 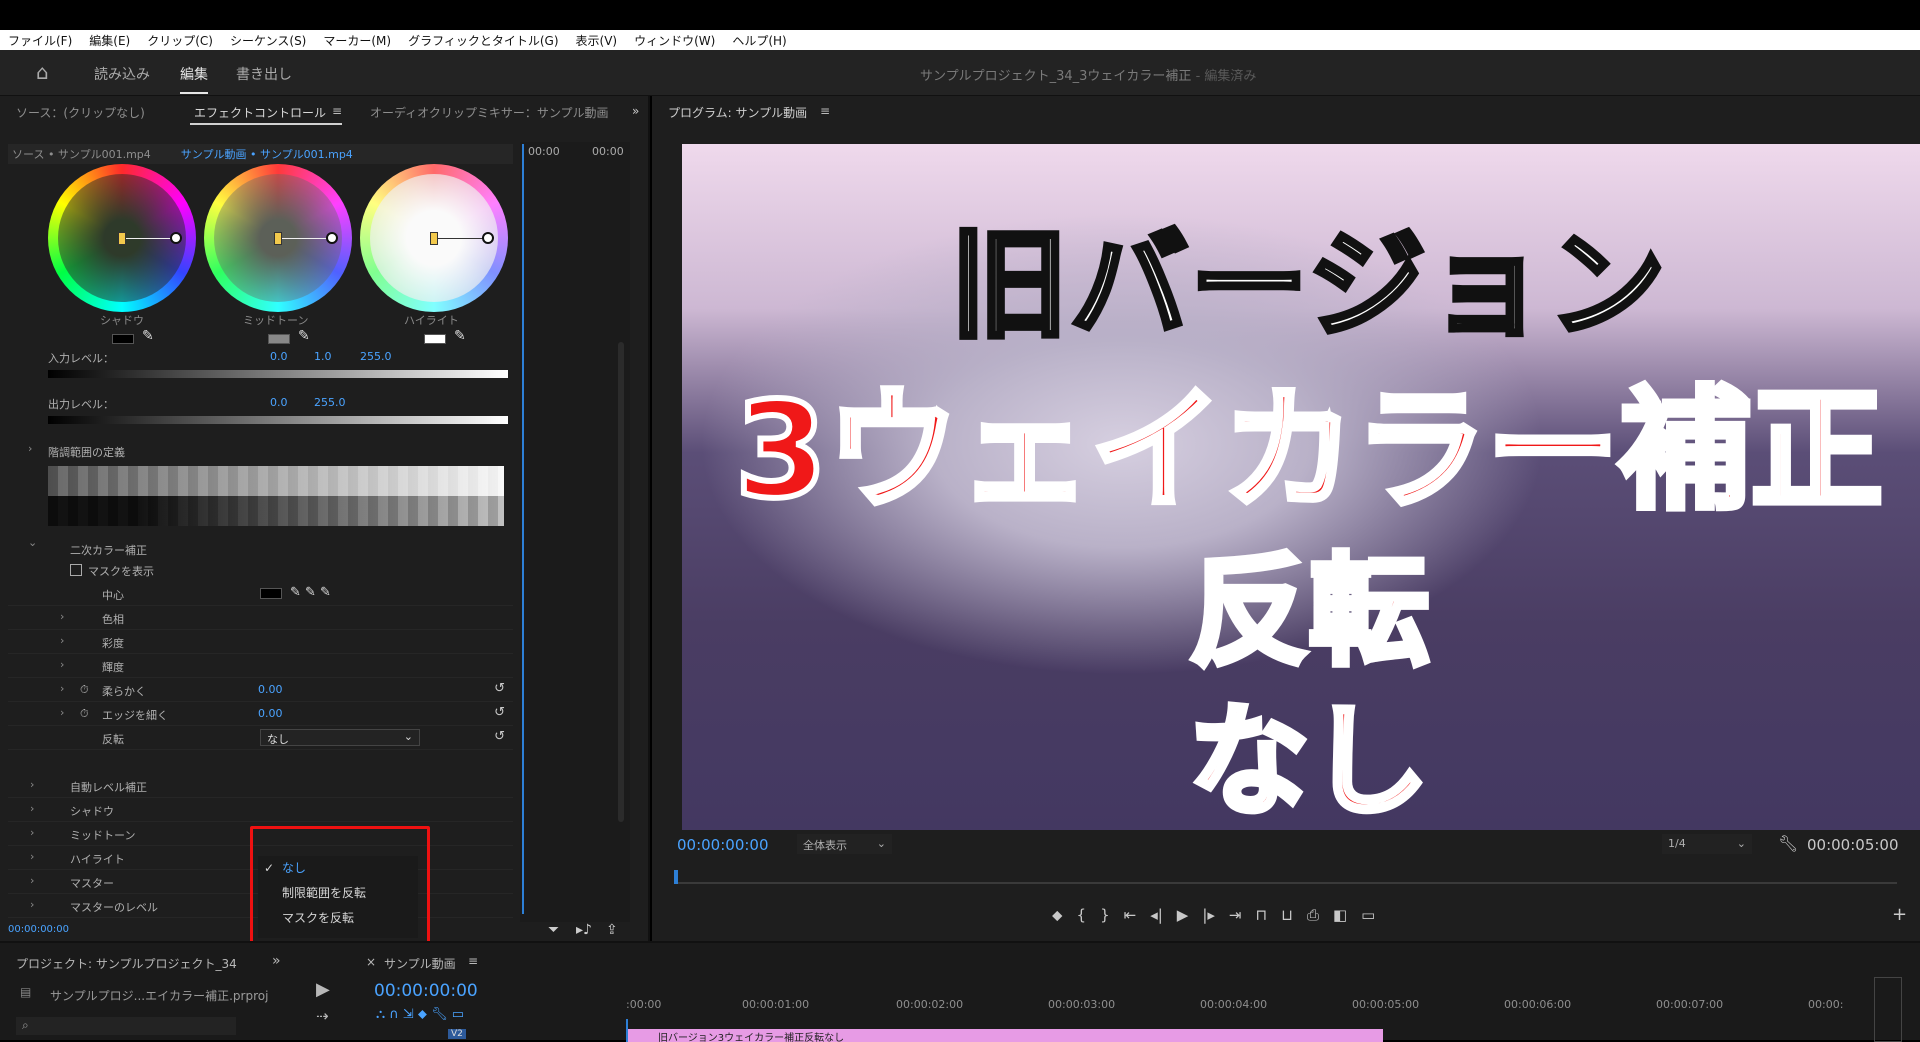 What do you see at coordinates (1156, 918) in the screenshot?
I see `step-back-icon: ◂|` at bounding box center [1156, 918].